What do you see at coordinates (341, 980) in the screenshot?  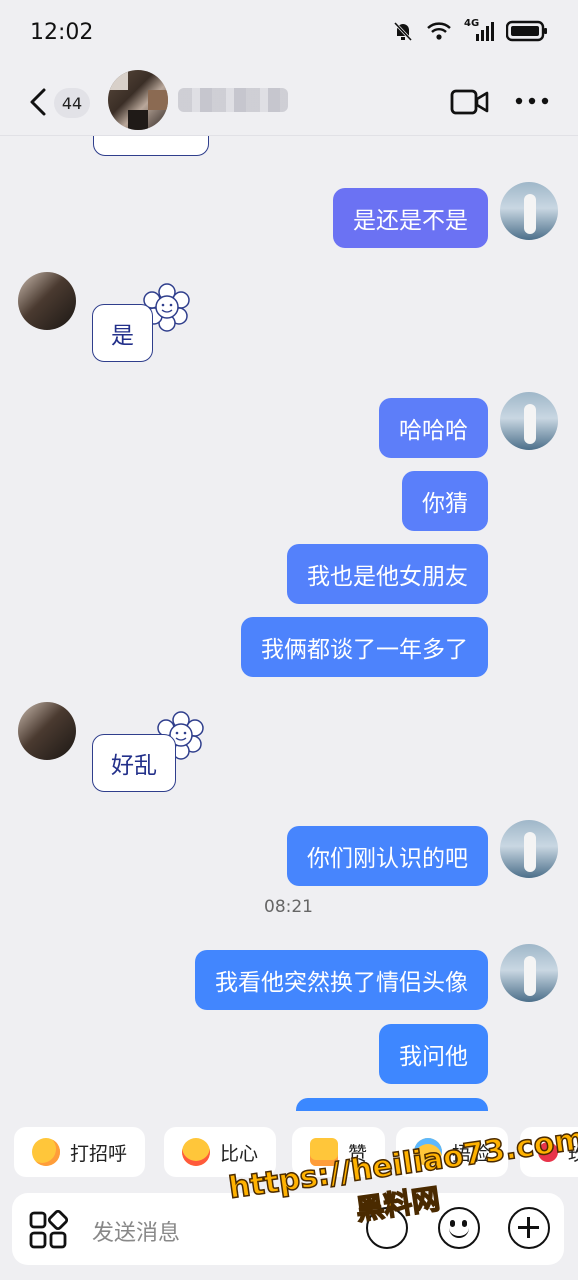 I see `message-bubble-sent: 我看他突然换了情侣头像` at bounding box center [341, 980].